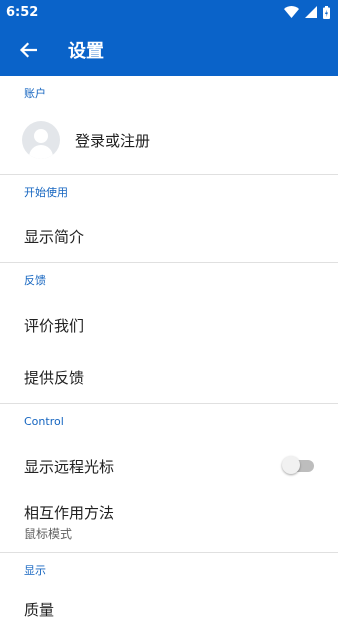 The height and width of the screenshot is (629, 338). Describe the element at coordinates (169, 522) in the screenshot. I see `interaction-method-row: 相互作用方法 鼠标模式` at that location.